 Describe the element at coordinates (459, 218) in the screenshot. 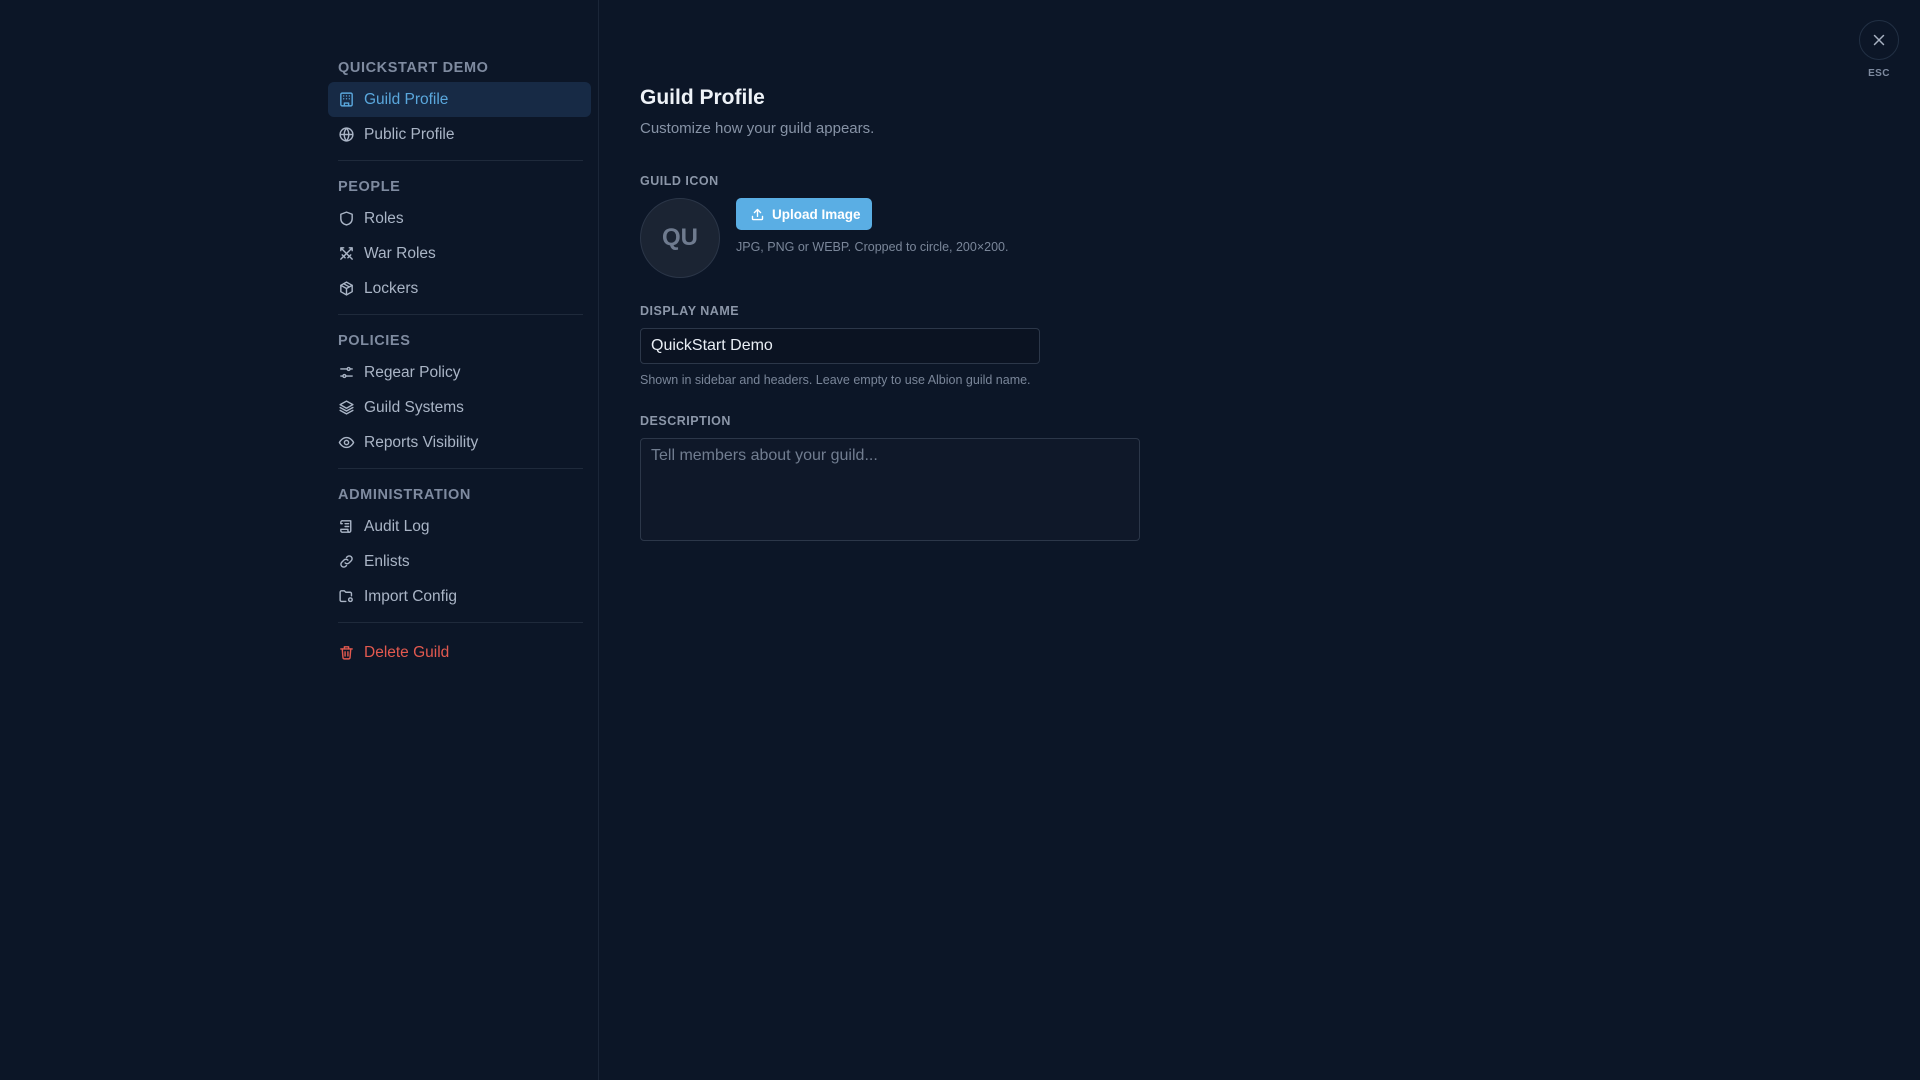

I see `sidebar-item-roles: Roles` at that location.